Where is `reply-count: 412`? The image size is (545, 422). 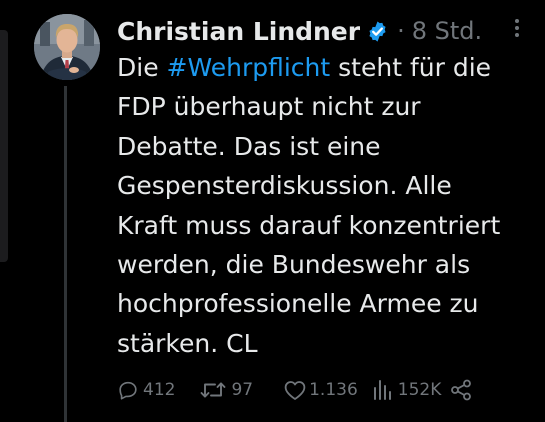
reply-count: 412 is located at coordinates (159, 390).